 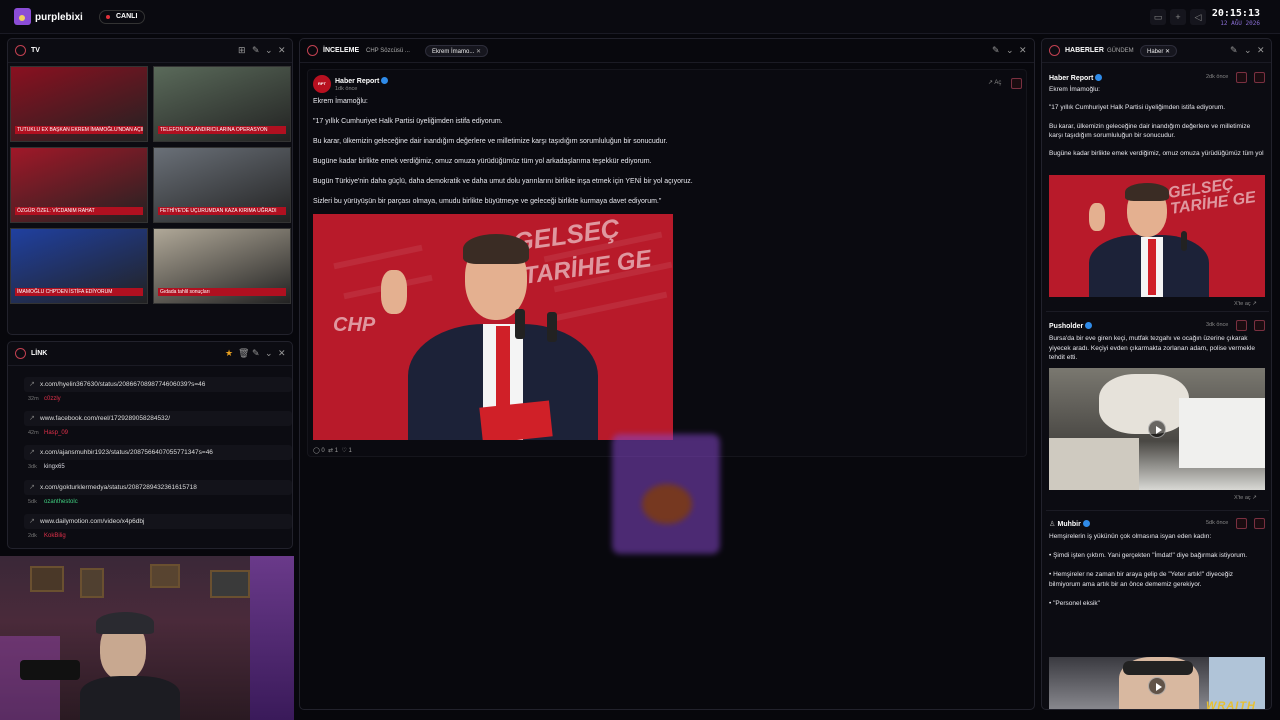 What do you see at coordinates (316, 451) in the screenshot?
I see `reply-icon: ◯` at bounding box center [316, 451].